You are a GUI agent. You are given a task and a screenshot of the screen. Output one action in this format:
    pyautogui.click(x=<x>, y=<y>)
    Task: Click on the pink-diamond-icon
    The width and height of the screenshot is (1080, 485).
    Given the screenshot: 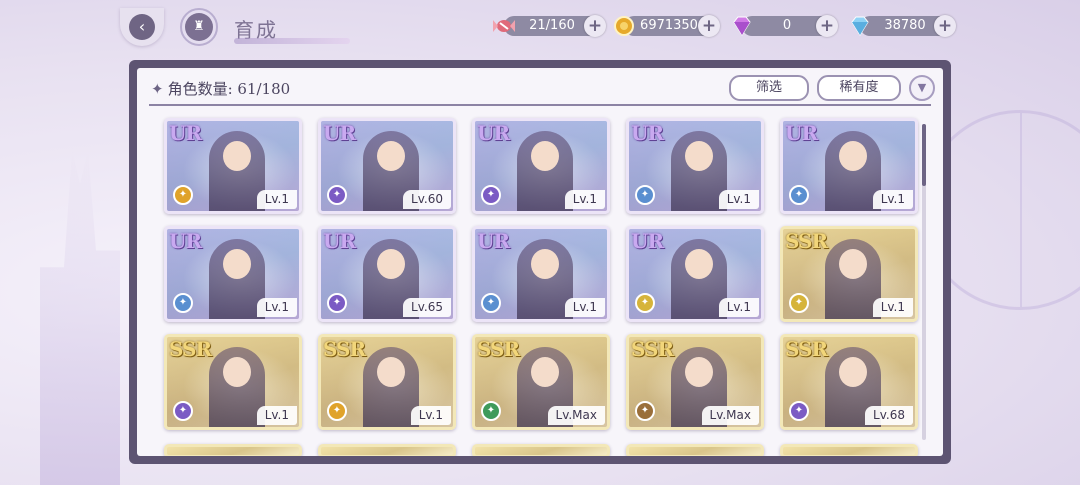 What is the action you would take?
    pyautogui.click(x=742, y=26)
    